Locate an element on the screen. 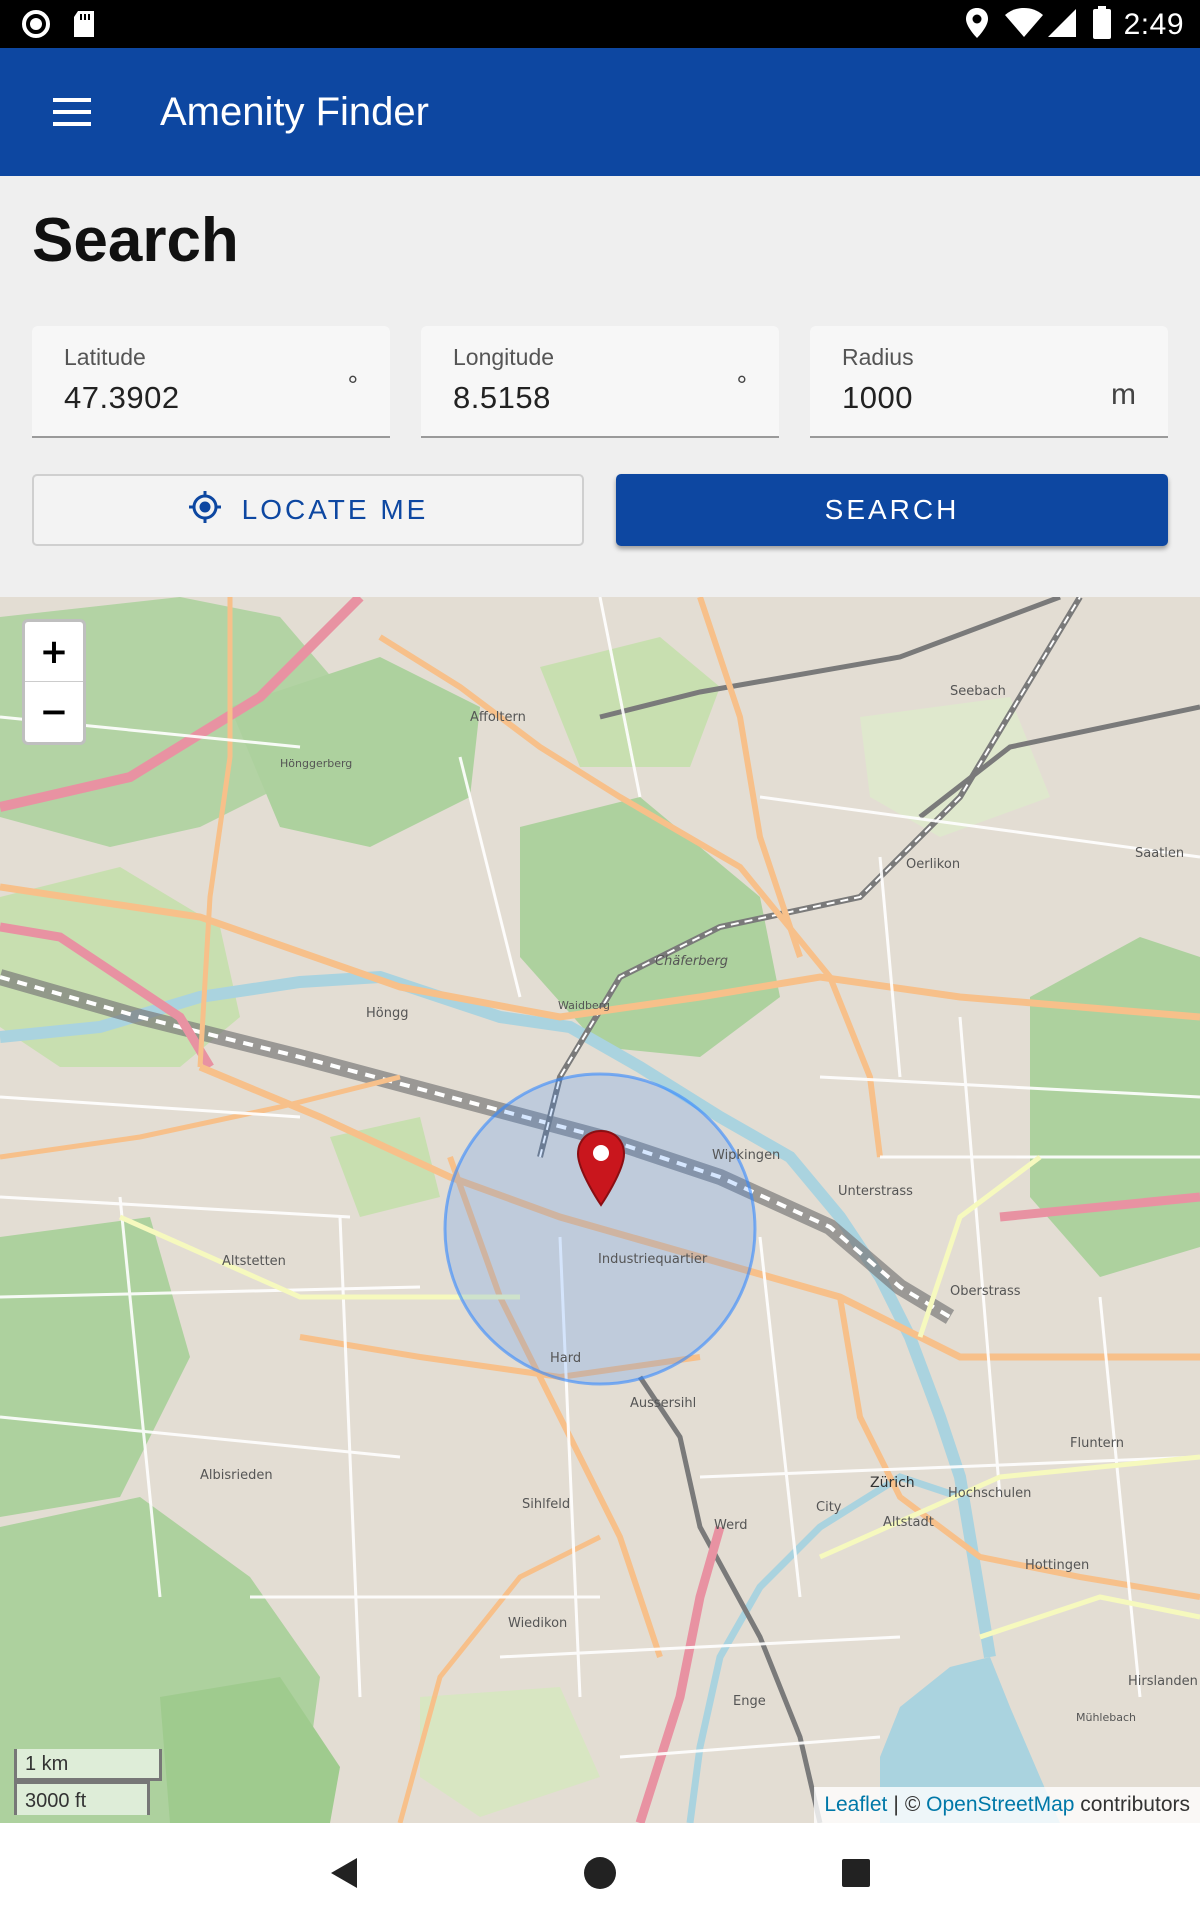 Image resolution: width=1200 pixels, height=1920 pixels. signal-icon is located at coordinates (1062, 25).